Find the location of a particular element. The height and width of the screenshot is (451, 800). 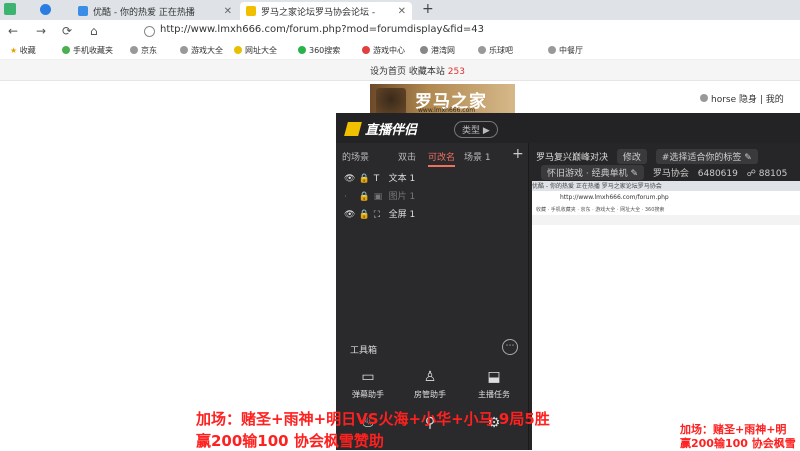

nav-icon is located at coordinates (238, 50).